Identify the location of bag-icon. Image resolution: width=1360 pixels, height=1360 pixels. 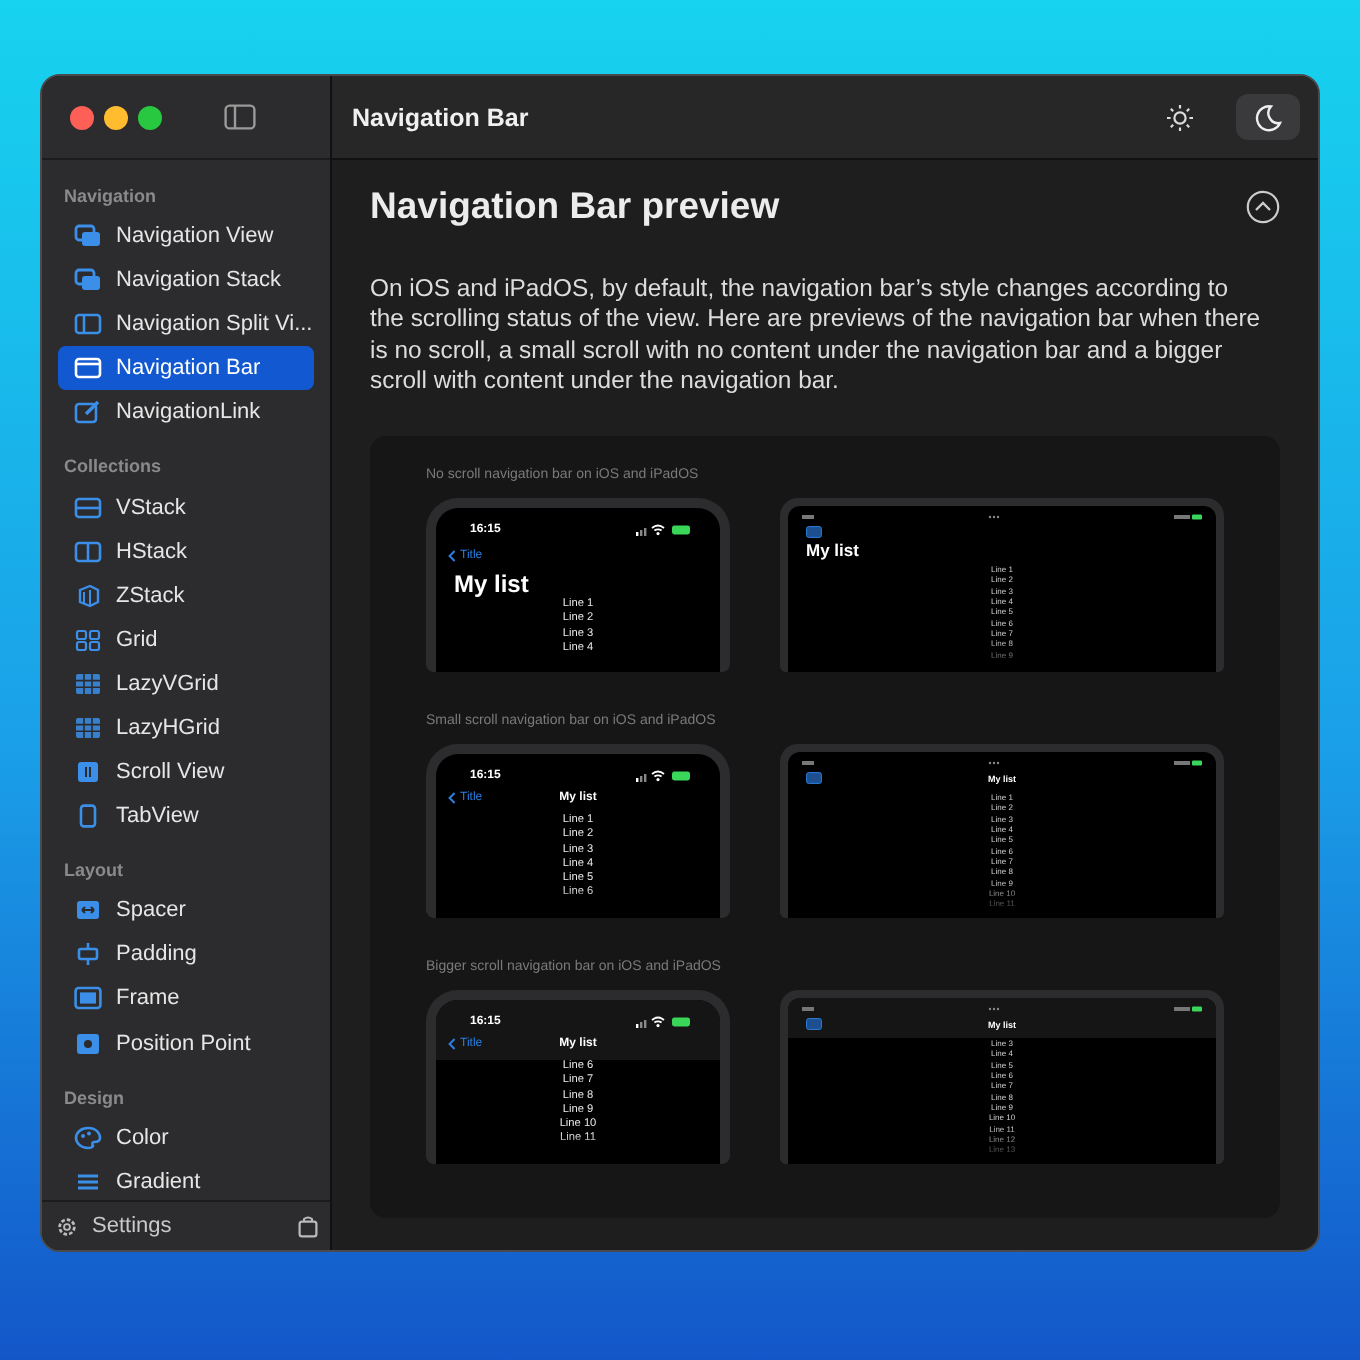
(308, 1226).